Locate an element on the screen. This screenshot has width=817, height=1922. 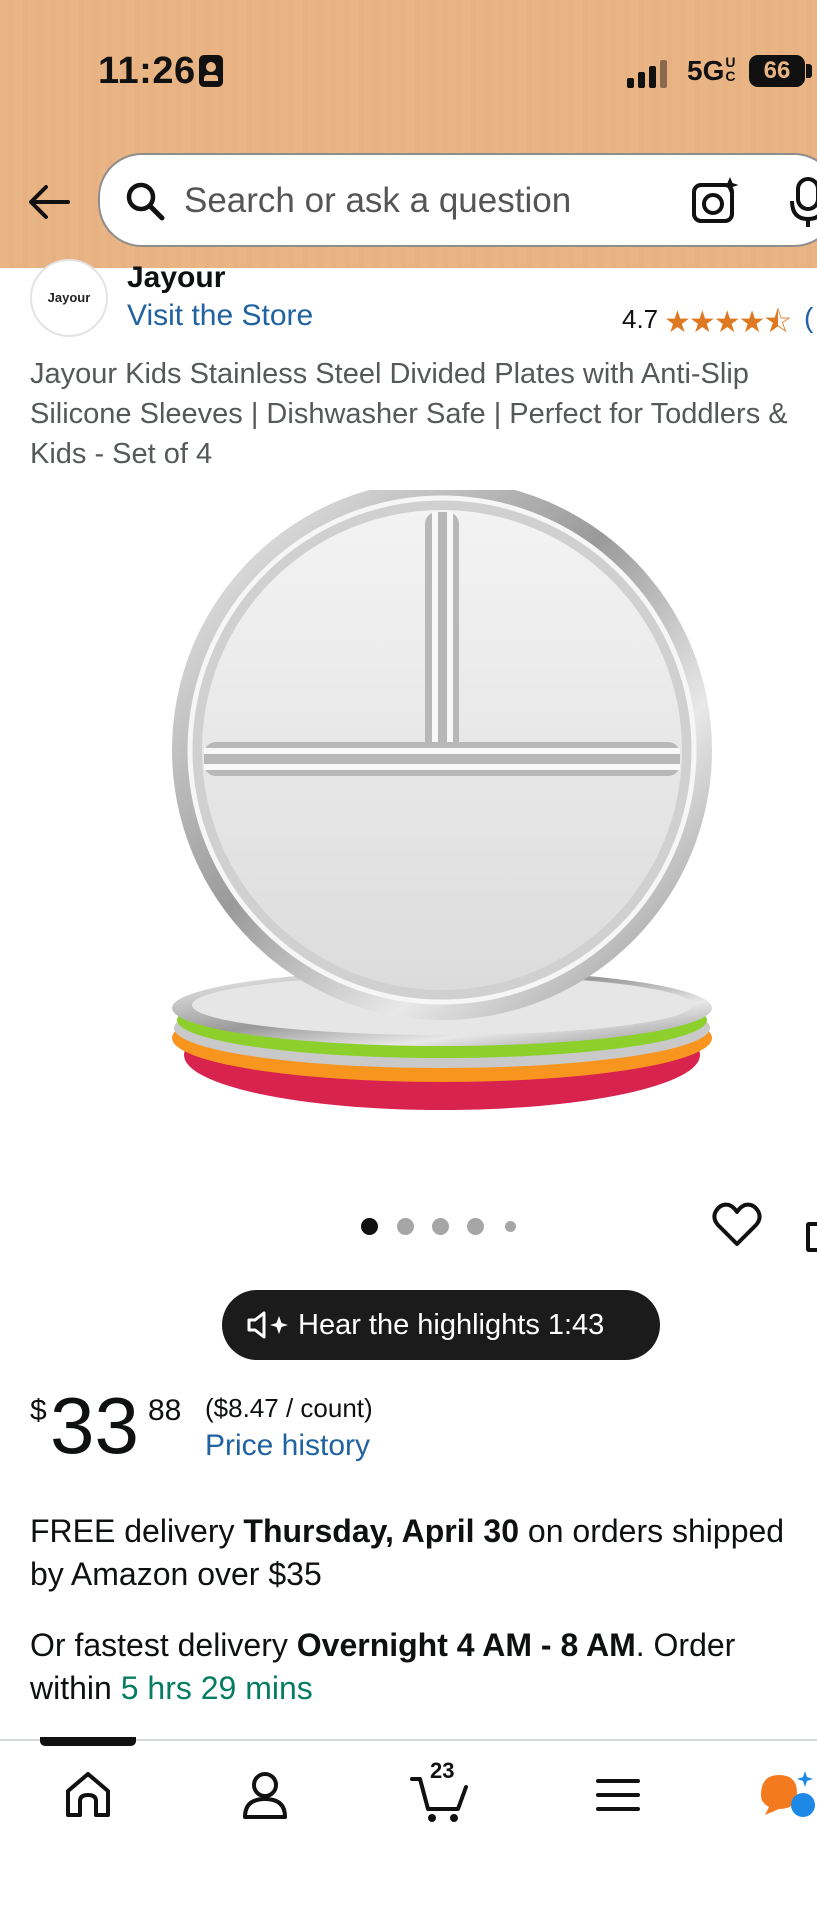
image-carousel-dots is located at coordinates (441, 1228).